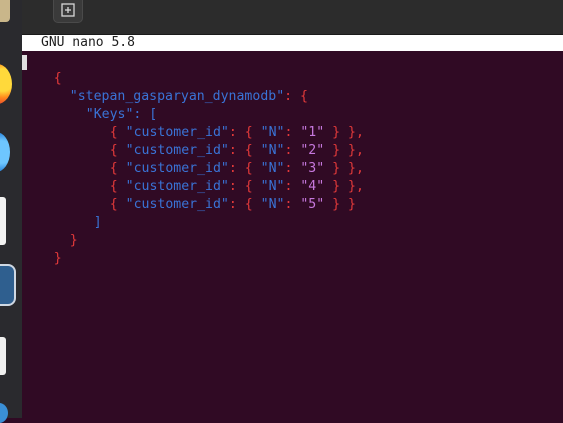 Image resolution: width=563 pixels, height=423 pixels. What do you see at coordinates (236, 150) in the screenshot?
I see `code-line-5: { "customer_id": { "N": "2" } },` at bounding box center [236, 150].